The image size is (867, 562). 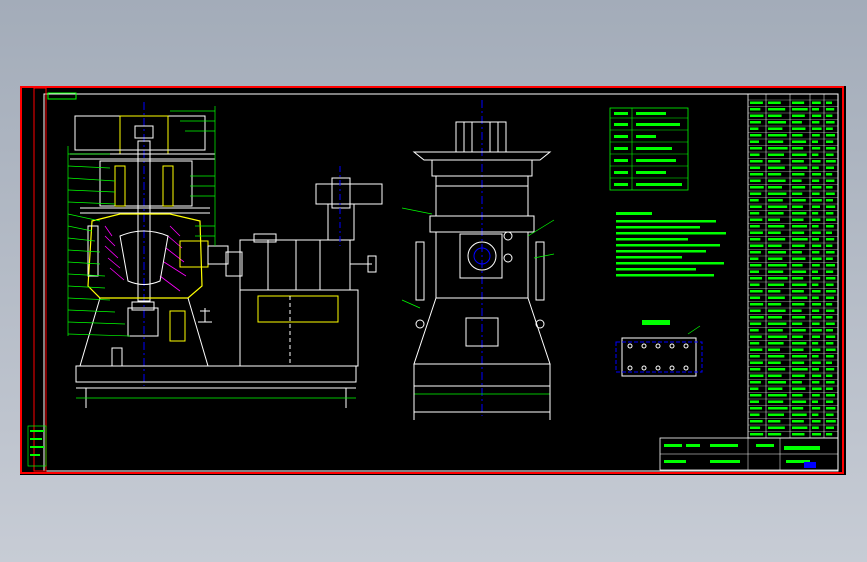 What do you see at coordinates (295, 265) in the screenshot?
I see `motor-body` at bounding box center [295, 265].